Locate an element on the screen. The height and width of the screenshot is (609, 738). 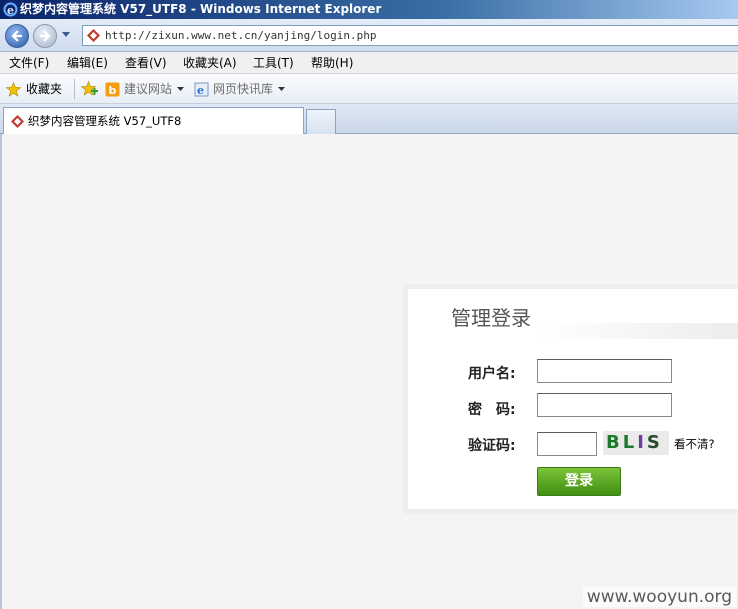
tab-label: 织梦内容管理系统 V57_UTF8 is located at coordinates (105, 121).